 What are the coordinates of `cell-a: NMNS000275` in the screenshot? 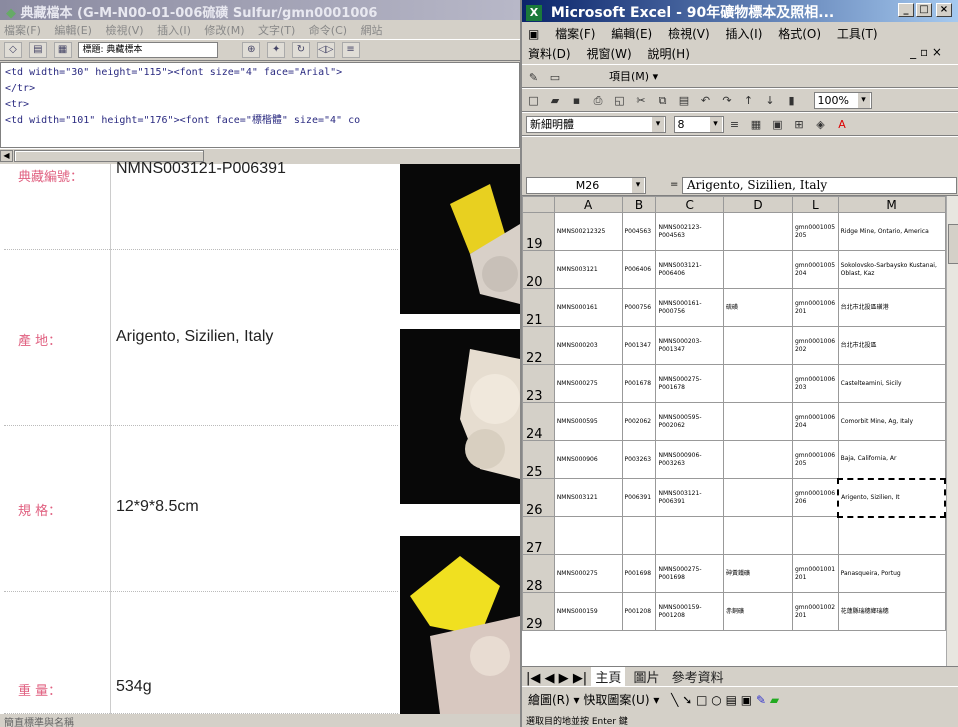 It's located at (588, 383).